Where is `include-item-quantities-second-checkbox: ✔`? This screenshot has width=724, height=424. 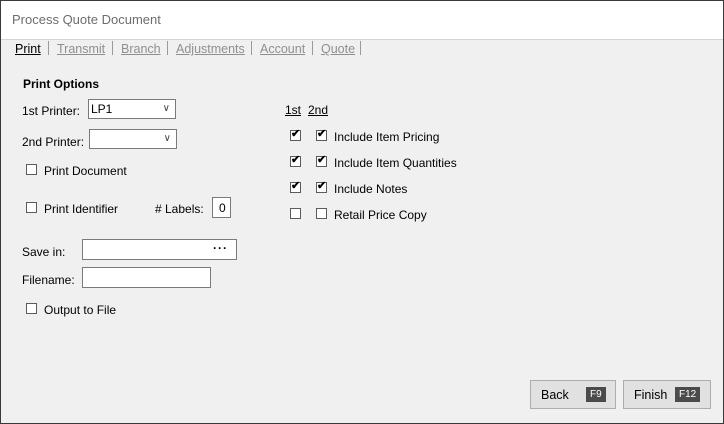
include-item-quantities-second-checkbox: ✔ is located at coordinates (321, 160).